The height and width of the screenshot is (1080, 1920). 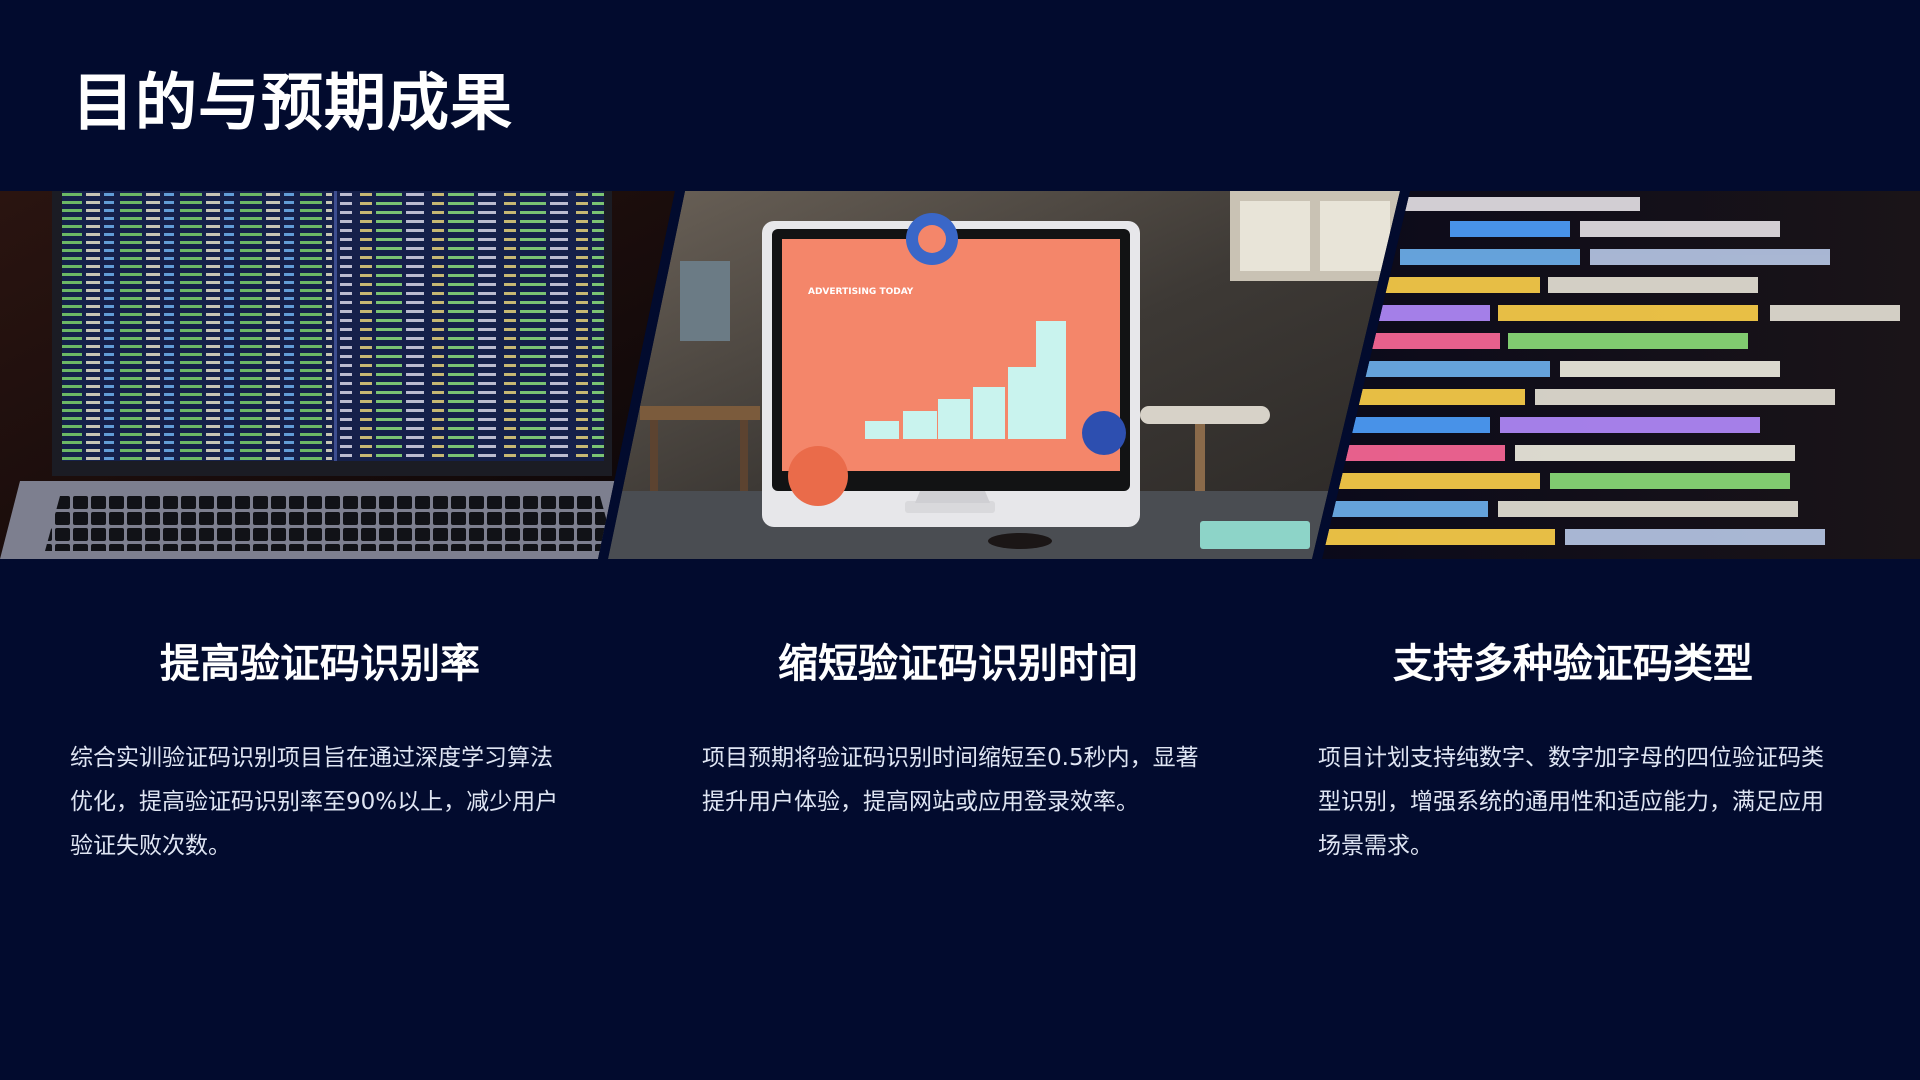 What do you see at coordinates (293, 102) in the screenshot?
I see `page-title: 目的与预期成果` at bounding box center [293, 102].